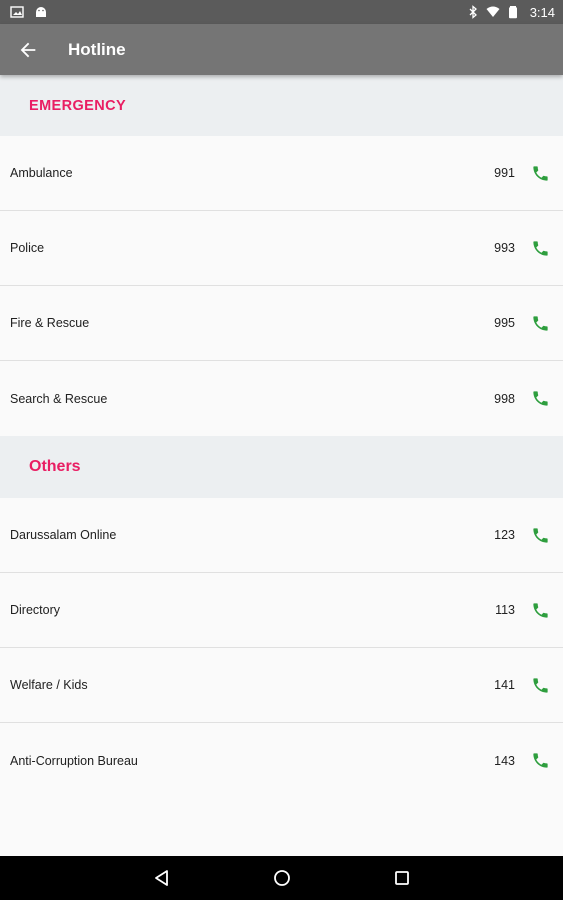 This screenshot has width=563, height=900. What do you see at coordinates (473, 12) in the screenshot?
I see `bluetooth-icon` at bounding box center [473, 12].